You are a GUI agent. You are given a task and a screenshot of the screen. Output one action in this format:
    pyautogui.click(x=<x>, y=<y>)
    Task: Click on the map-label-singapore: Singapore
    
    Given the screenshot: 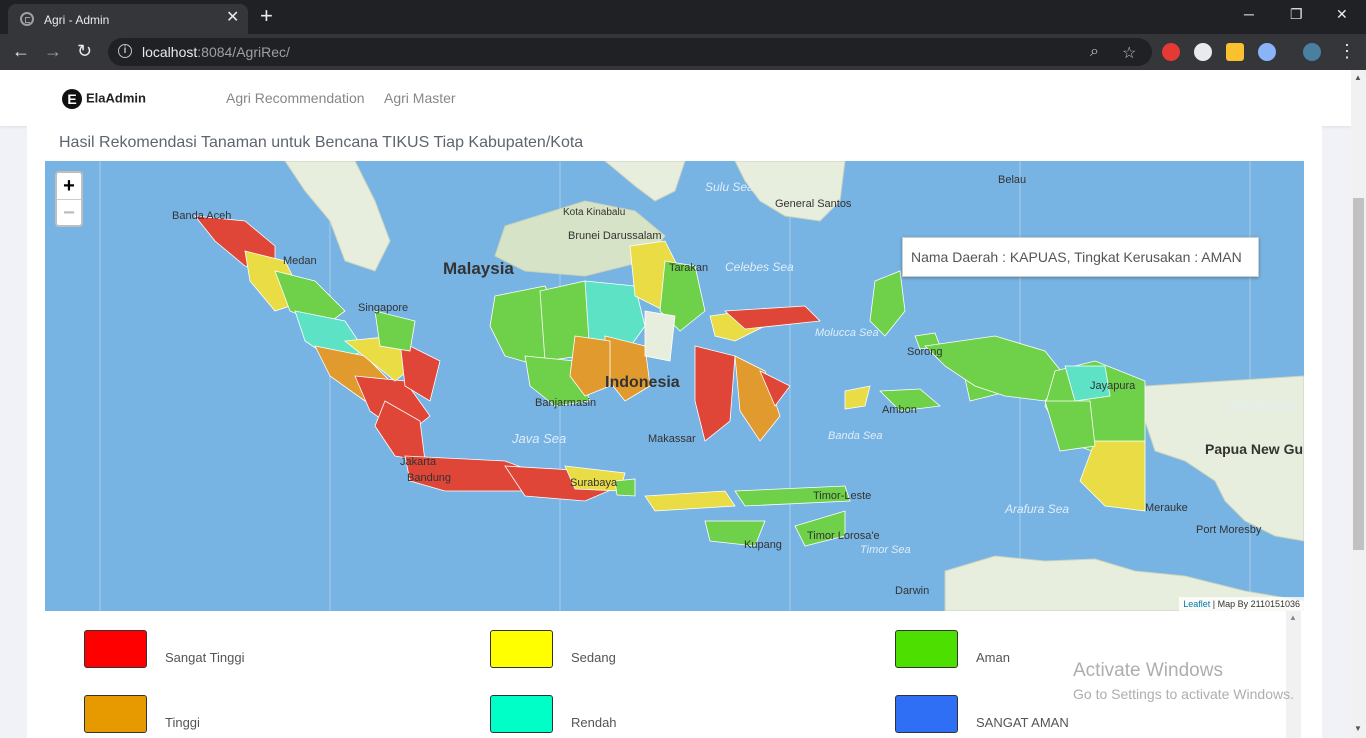 What is the action you would take?
    pyautogui.click(x=383, y=308)
    